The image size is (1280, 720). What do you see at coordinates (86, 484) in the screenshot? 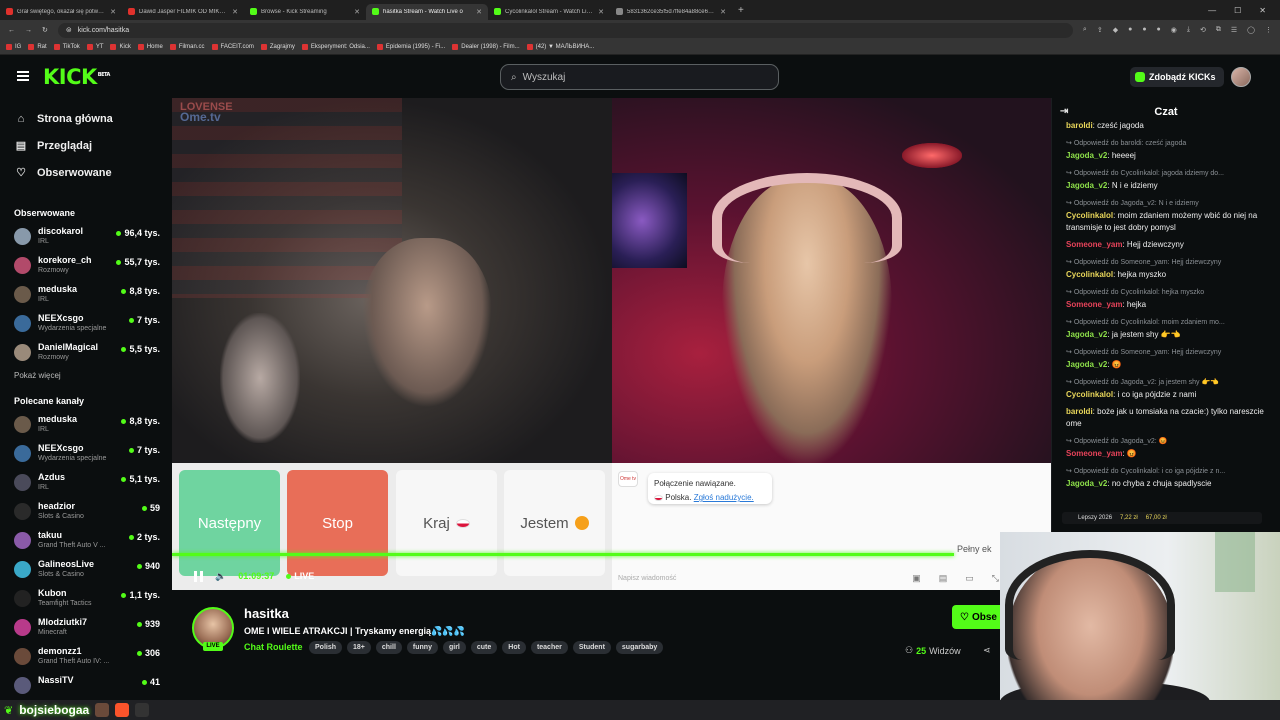
I see `channel-item: Azdus IRL 5,1 tys.` at bounding box center [86, 484].